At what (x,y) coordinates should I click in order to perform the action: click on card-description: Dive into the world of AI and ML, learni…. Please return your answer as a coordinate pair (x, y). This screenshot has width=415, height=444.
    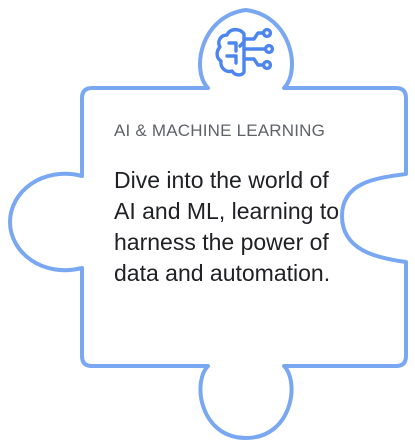
    Looking at the image, I should click on (227, 226).